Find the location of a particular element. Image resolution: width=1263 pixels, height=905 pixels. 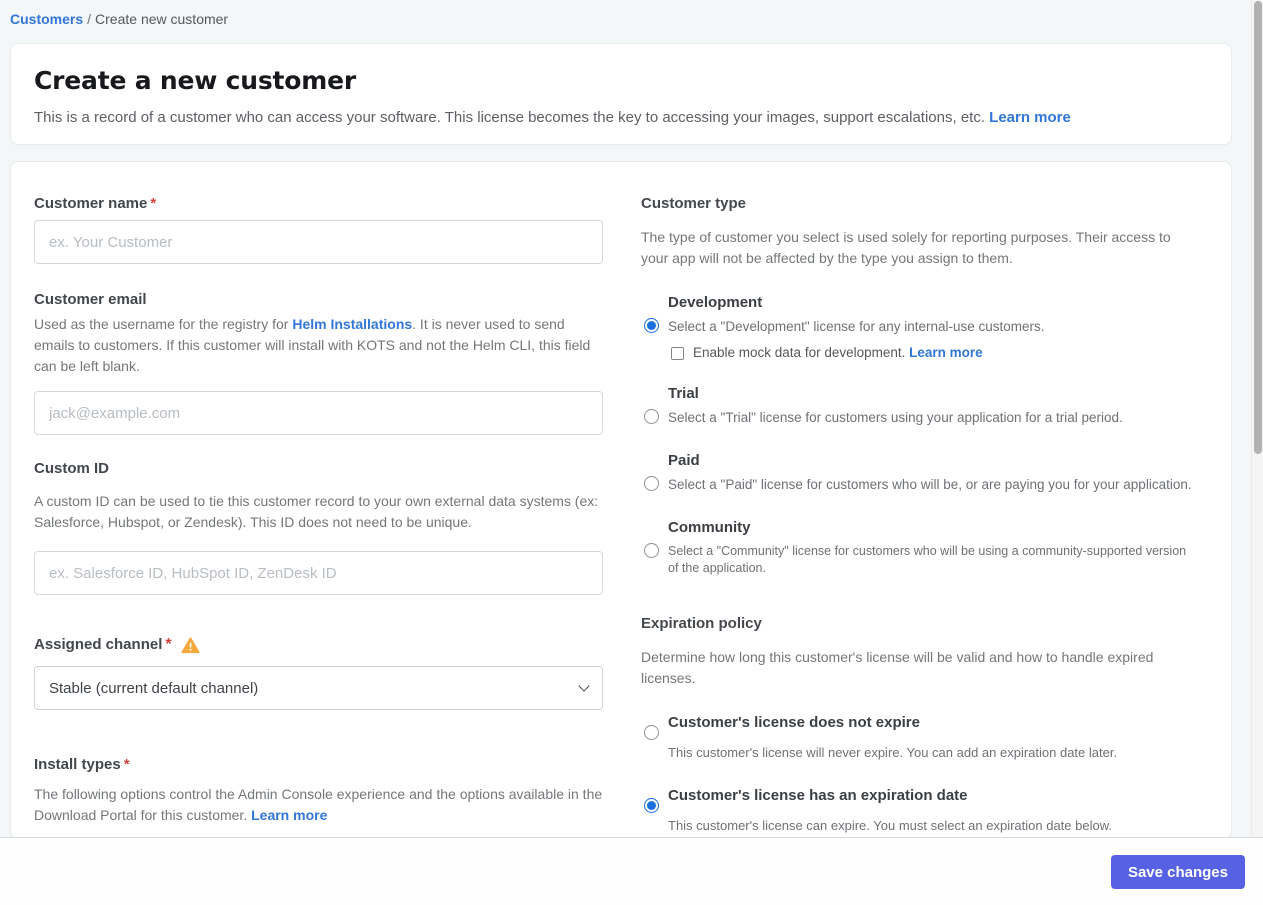

mock-data-checkbox is located at coordinates (677, 353).